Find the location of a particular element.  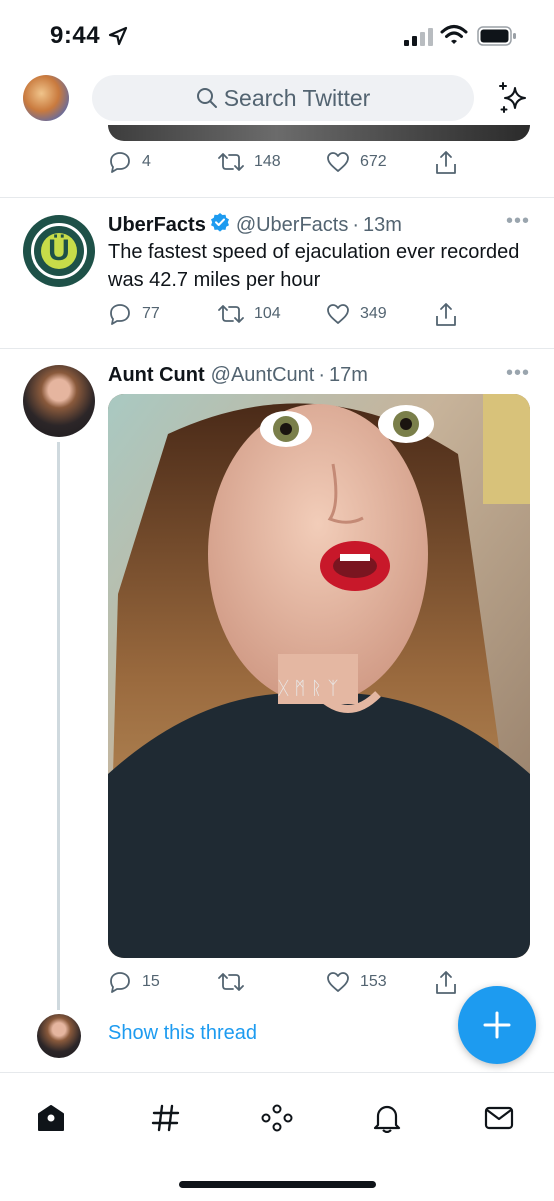

reply-count: 15 is located at coordinates (151, 981).